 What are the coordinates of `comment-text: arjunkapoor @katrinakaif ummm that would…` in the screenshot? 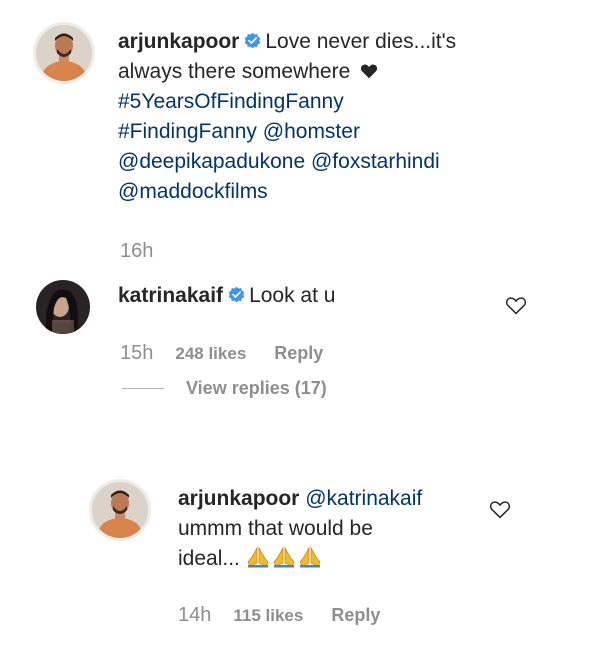 It's located at (338, 529).